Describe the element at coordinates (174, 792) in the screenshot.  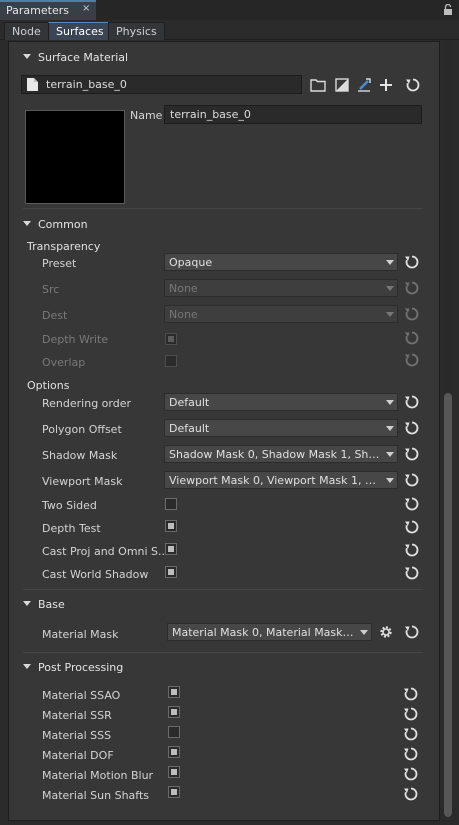
I see `material-sun-shafts-checkbox` at that location.